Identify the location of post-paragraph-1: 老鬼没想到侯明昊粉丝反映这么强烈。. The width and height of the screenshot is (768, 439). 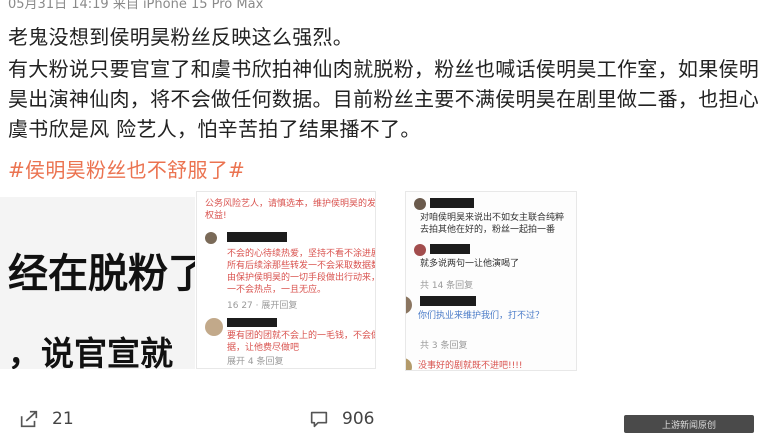
(181, 37).